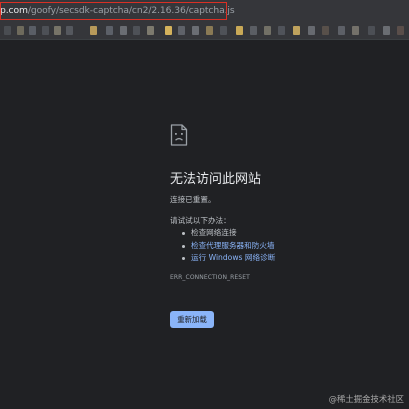 The height and width of the screenshot is (409, 409). What do you see at coordinates (200, 220) in the screenshot?
I see `suggestions-label: 请试试以下办法：` at bounding box center [200, 220].